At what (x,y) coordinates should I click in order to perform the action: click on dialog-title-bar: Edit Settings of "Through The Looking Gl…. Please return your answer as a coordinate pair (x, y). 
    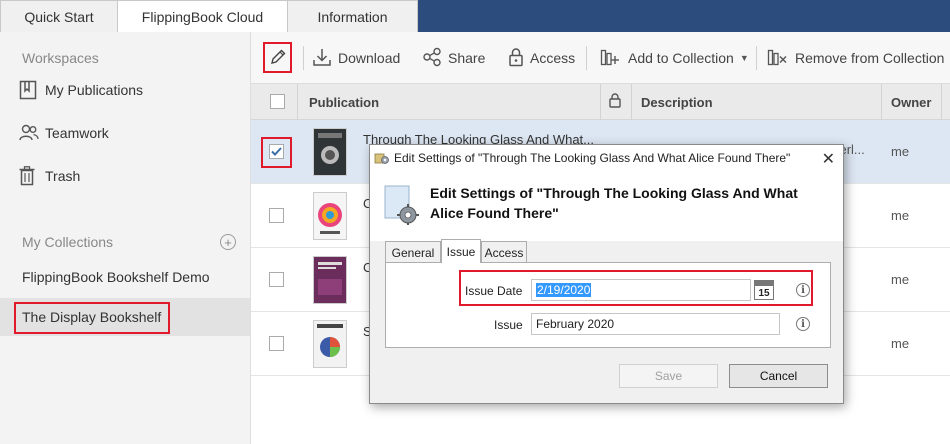
    Looking at the image, I should click on (606, 158).